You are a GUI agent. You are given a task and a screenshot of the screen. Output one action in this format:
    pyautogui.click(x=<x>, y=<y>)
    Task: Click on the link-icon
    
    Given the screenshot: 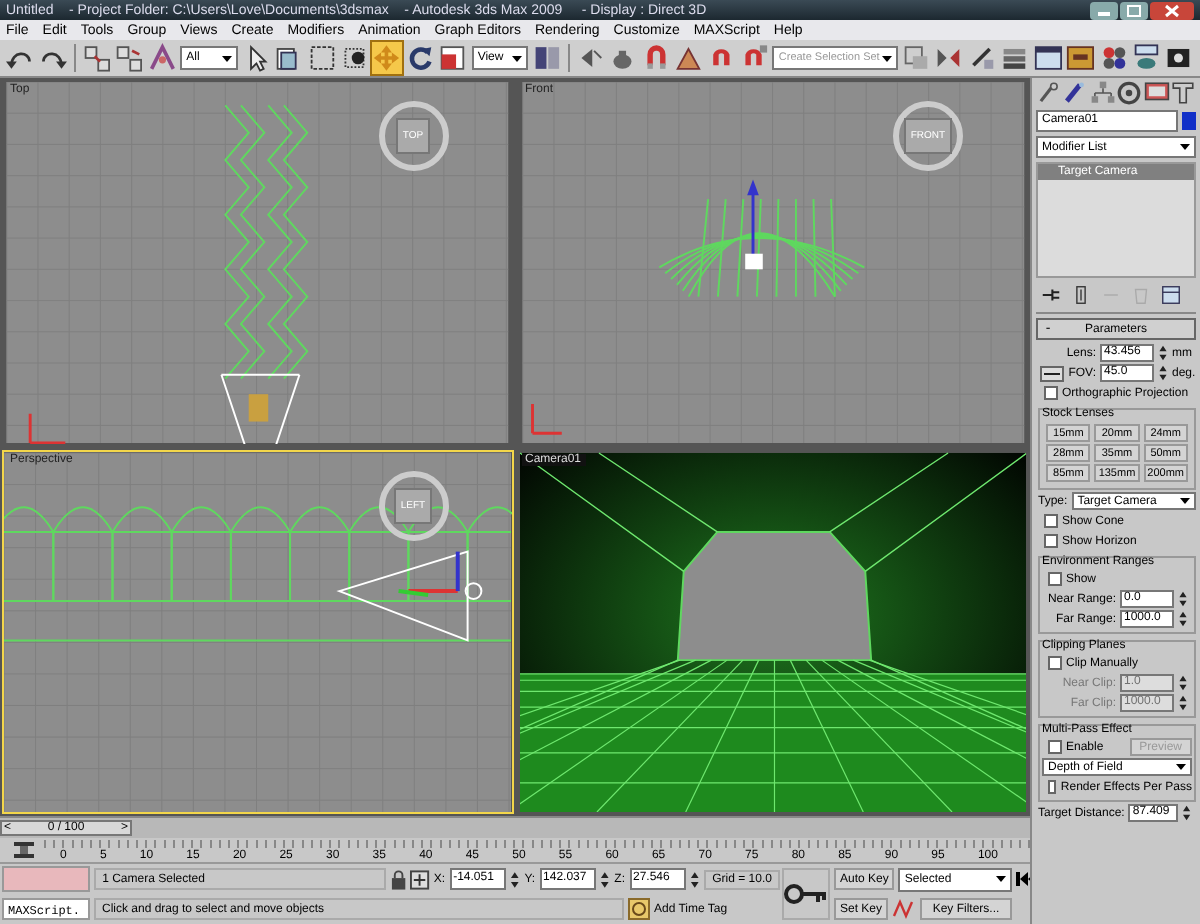 What is the action you would take?
    pyautogui.click(x=96, y=58)
    